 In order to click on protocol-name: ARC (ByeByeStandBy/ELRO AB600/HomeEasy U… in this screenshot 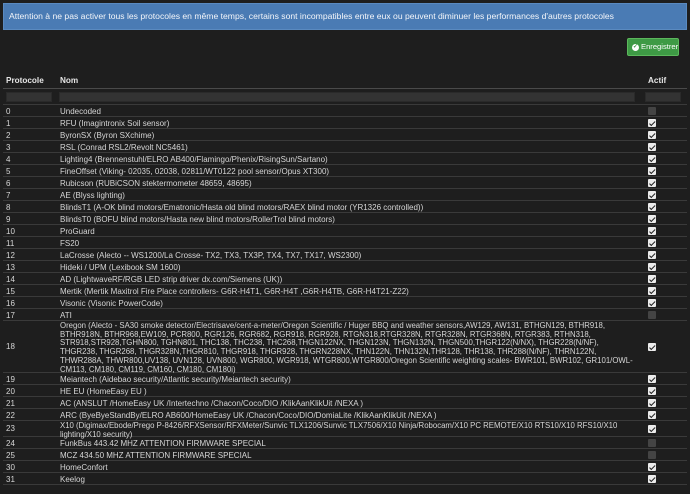, I will do `click(248, 415)`.